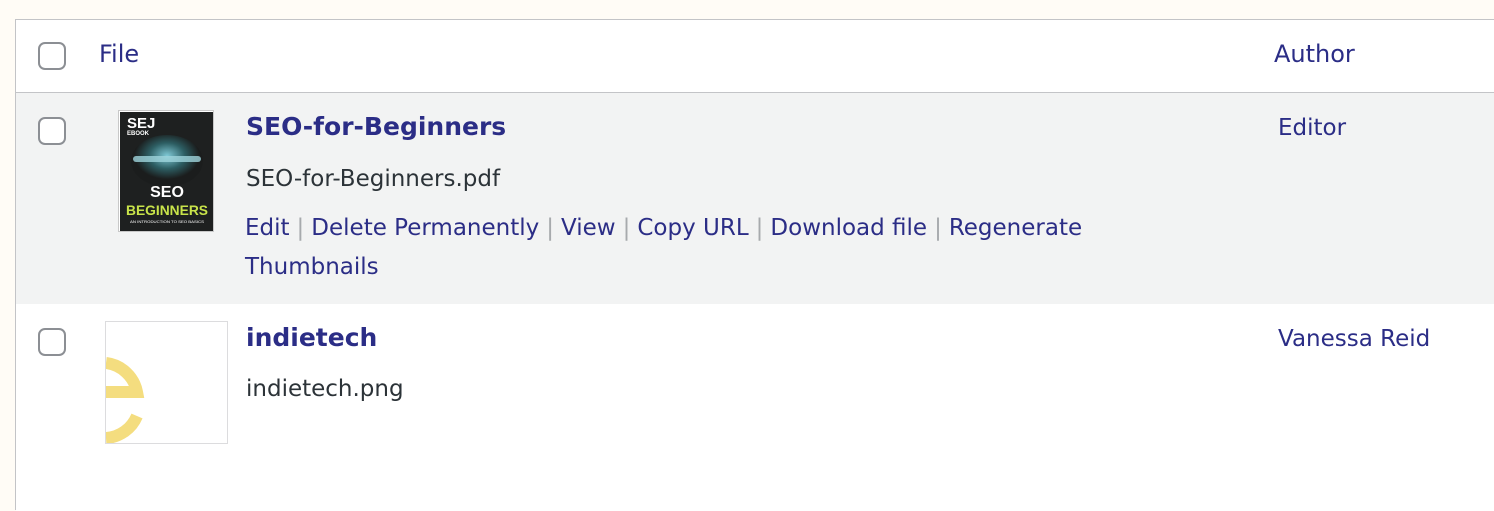  What do you see at coordinates (267, 228) in the screenshot?
I see `edit-link: Edit` at bounding box center [267, 228].